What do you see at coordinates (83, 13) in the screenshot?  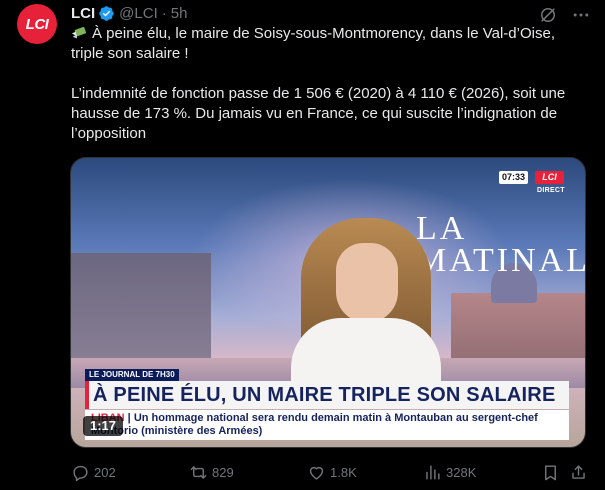 I see `author-name: LCI` at bounding box center [83, 13].